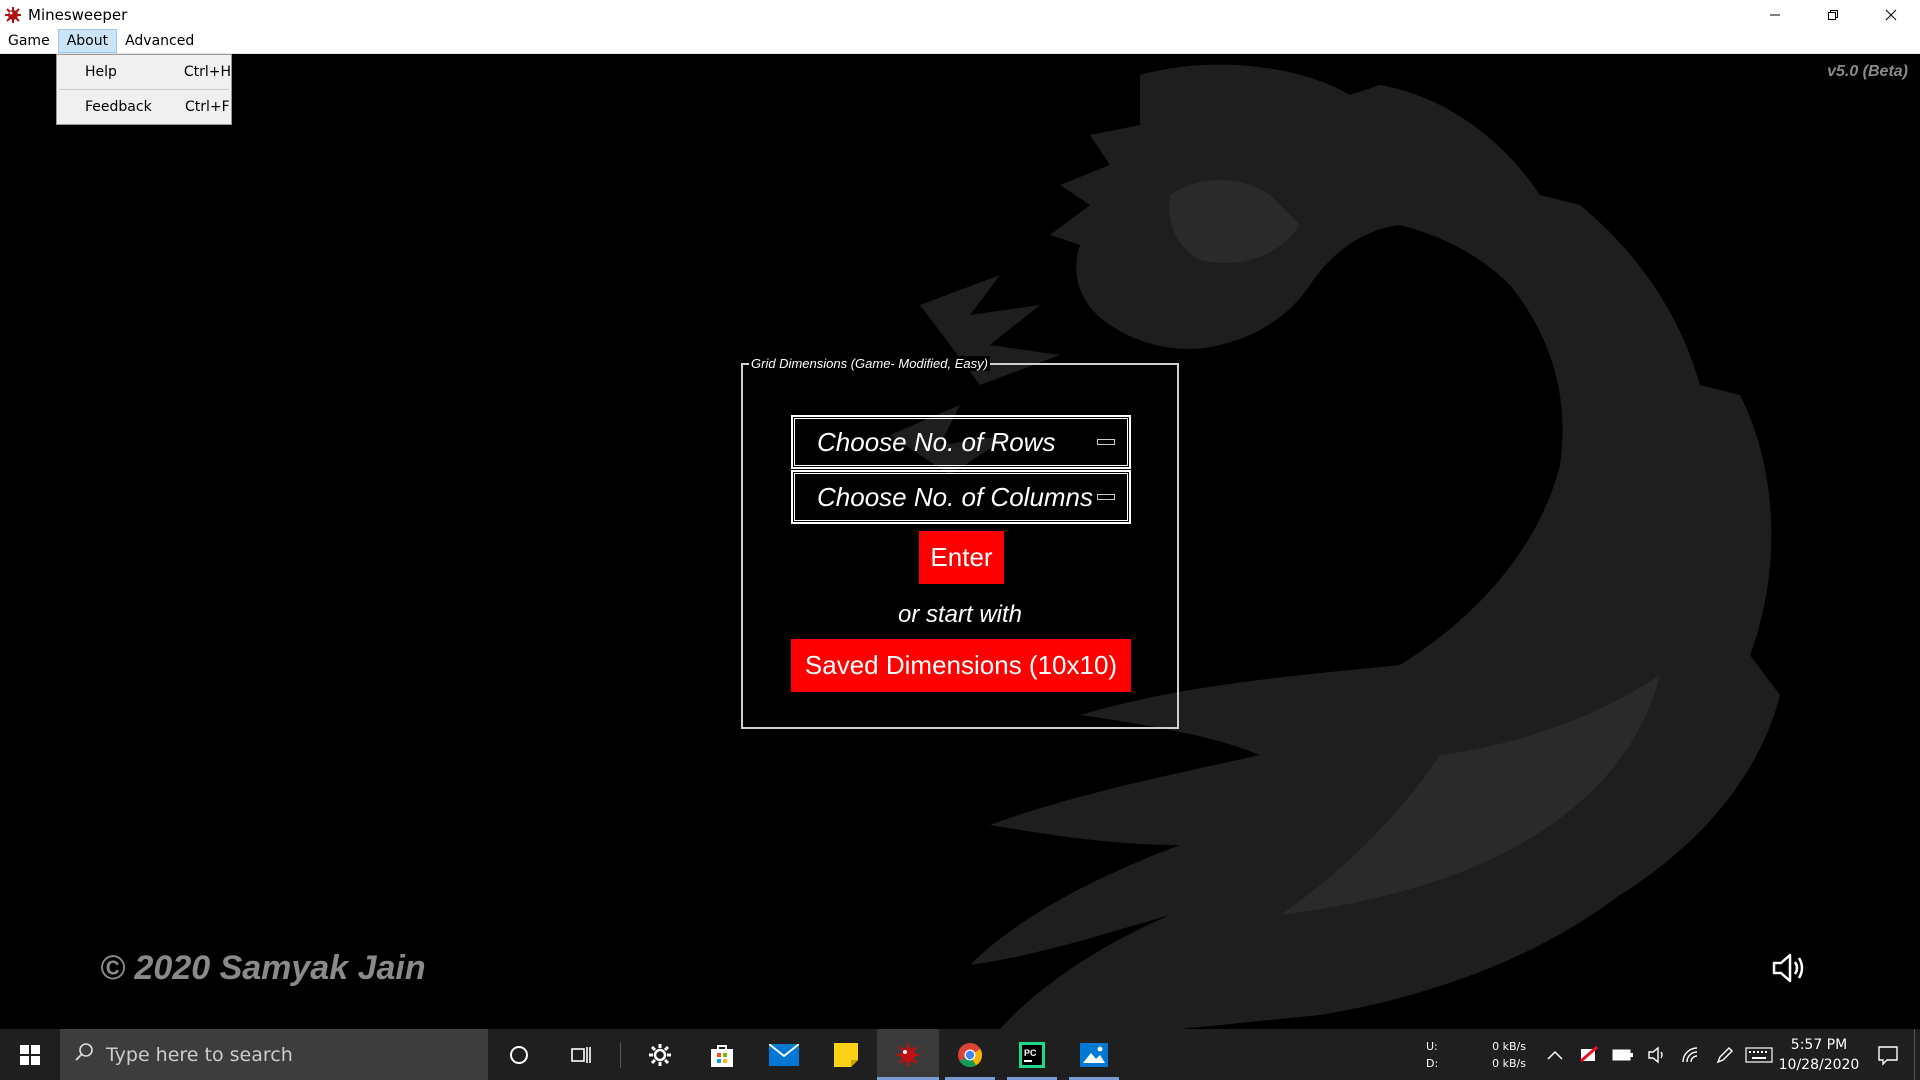 This screenshot has height=1080, width=1920. I want to click on menu-item-feedback-shortcut: Ctrl+F, so click(207, 107).